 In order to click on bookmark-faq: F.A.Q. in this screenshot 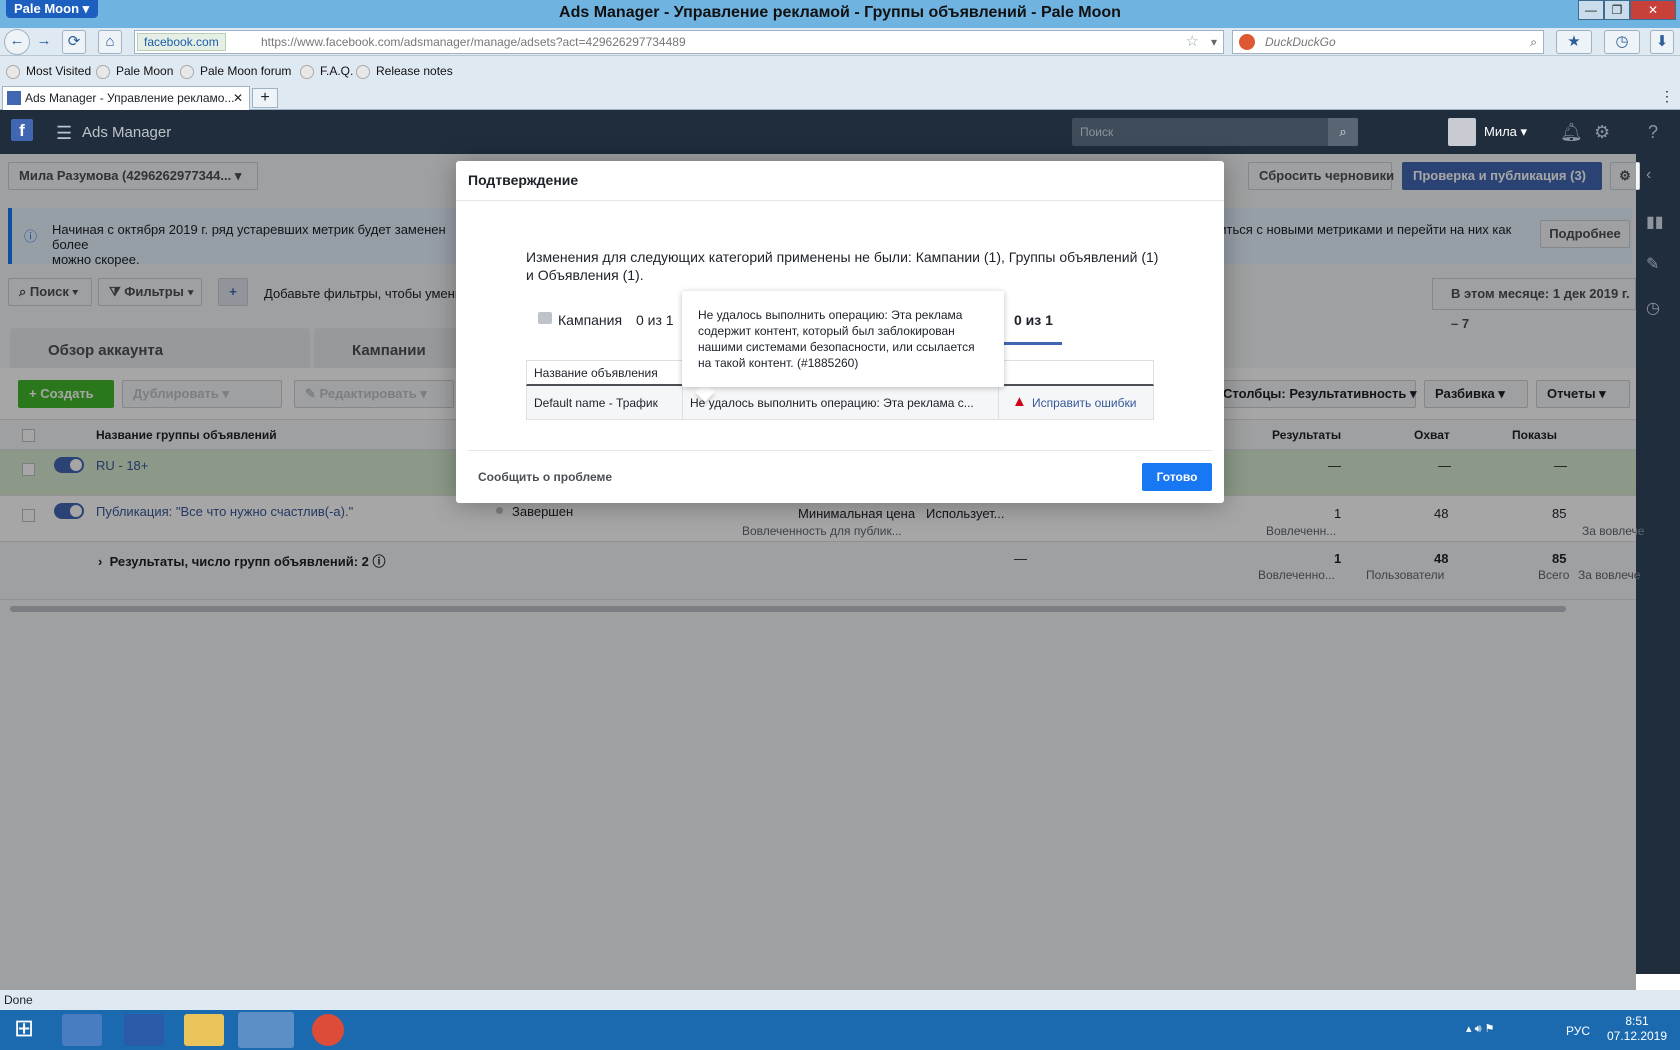, I will do `click(326, 71)`.